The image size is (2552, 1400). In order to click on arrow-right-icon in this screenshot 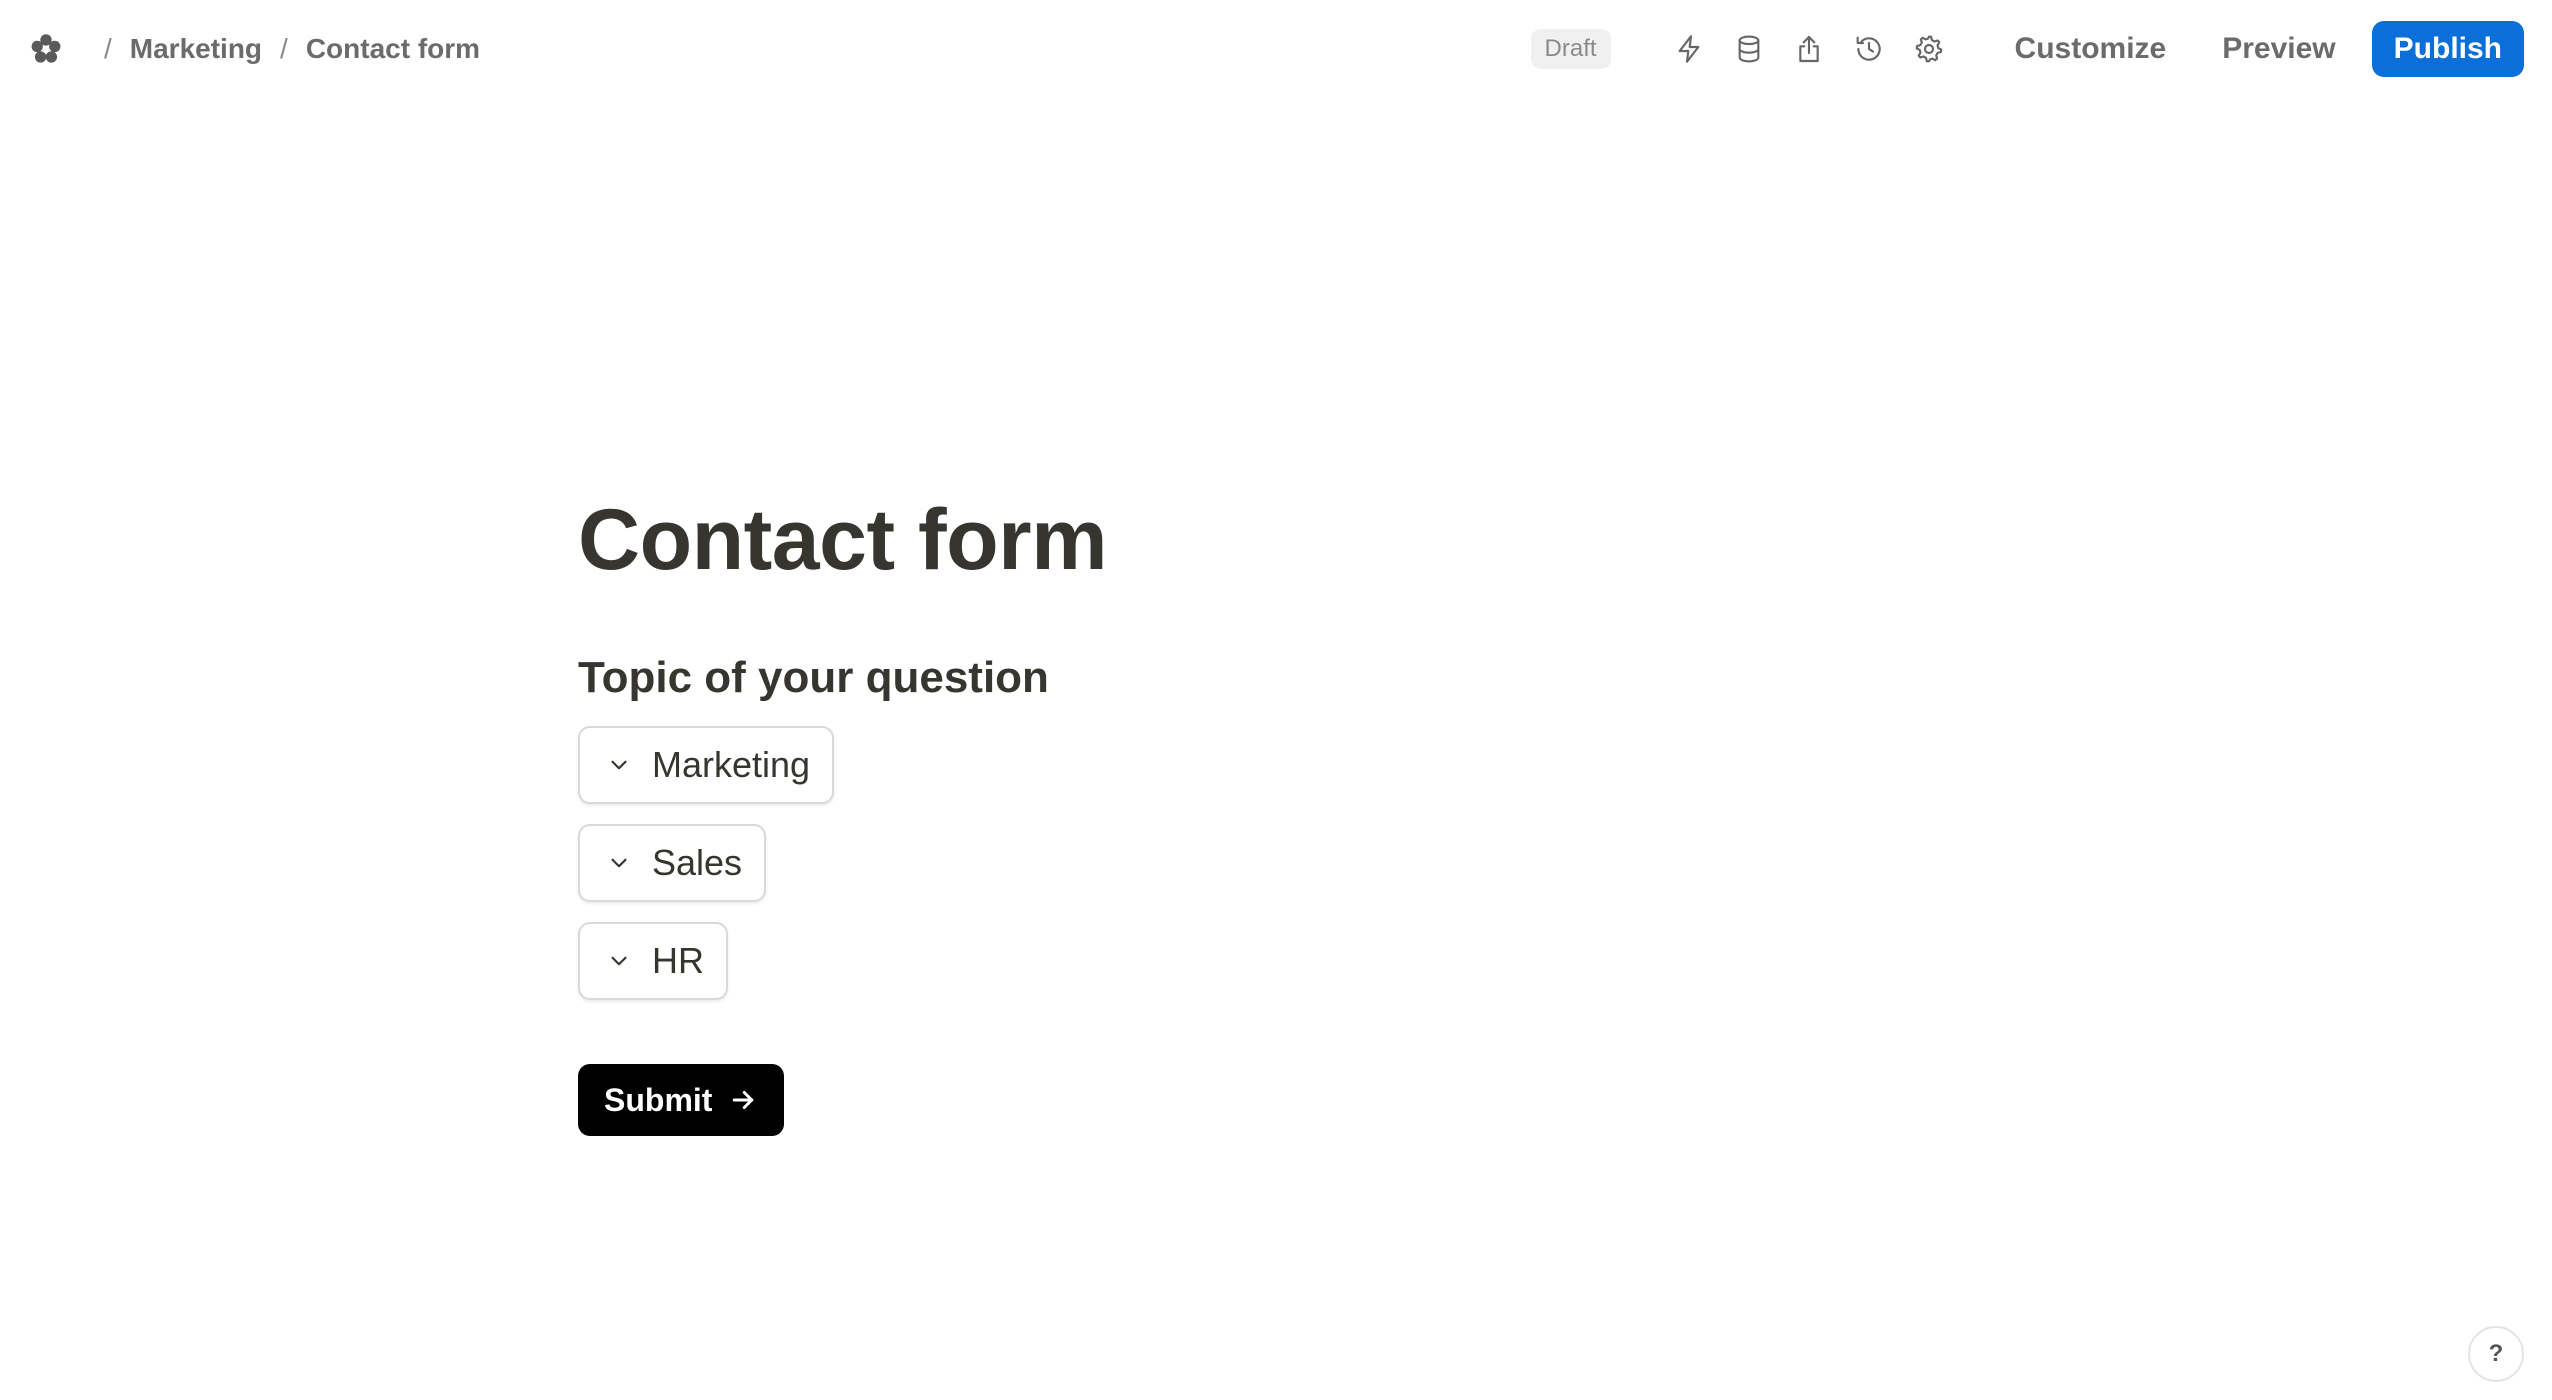, I will do `click(743, 1100)`.